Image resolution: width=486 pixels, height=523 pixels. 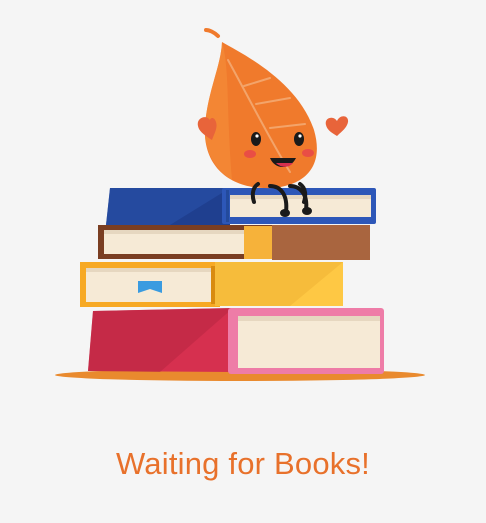 I want to click on book-red, so click(x=236, y=341).